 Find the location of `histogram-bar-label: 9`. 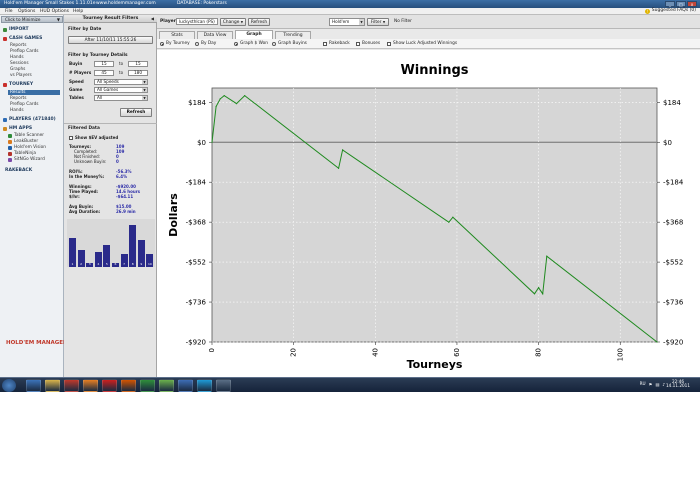

histogram-bar-label: 9 is located at coordinates (141, 264).